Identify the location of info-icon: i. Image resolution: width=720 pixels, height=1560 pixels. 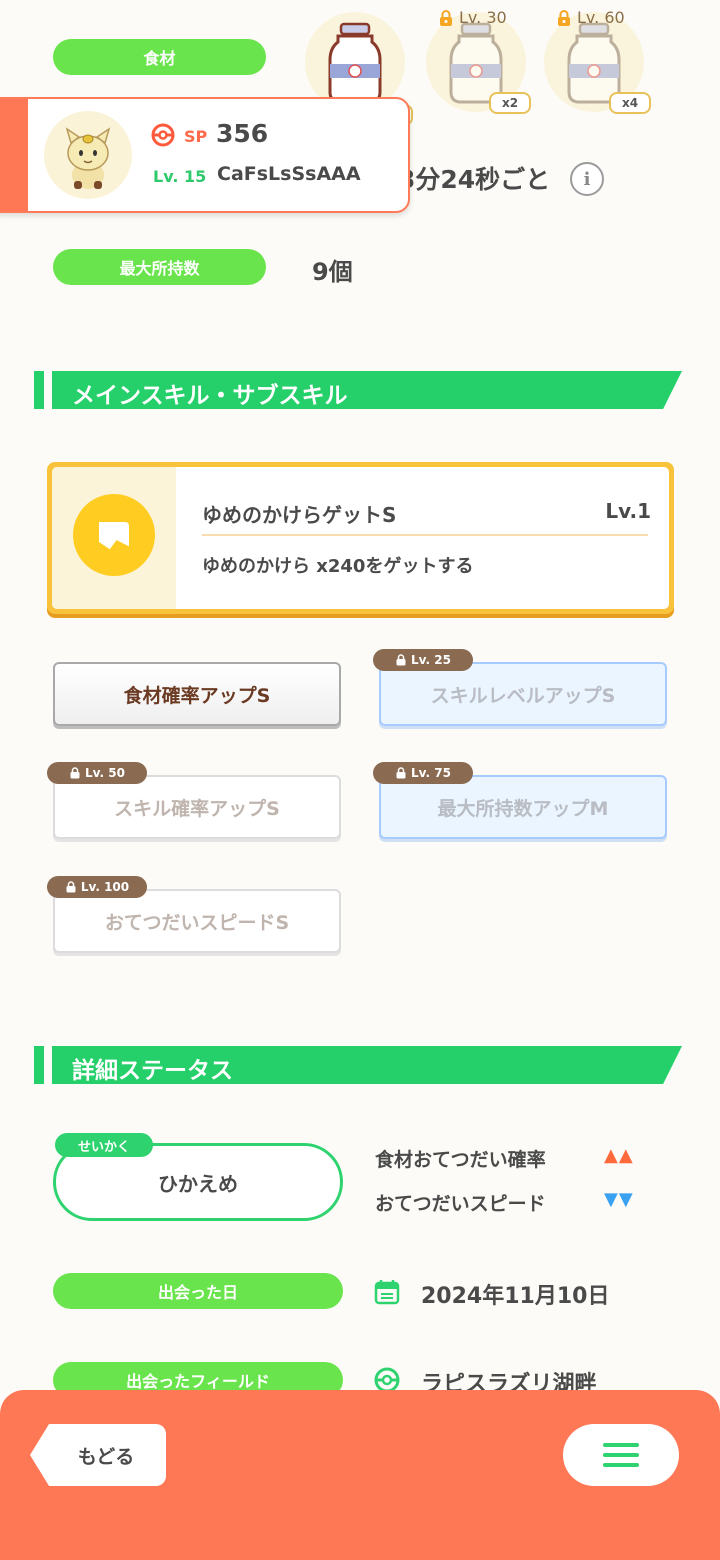
(587, 179).